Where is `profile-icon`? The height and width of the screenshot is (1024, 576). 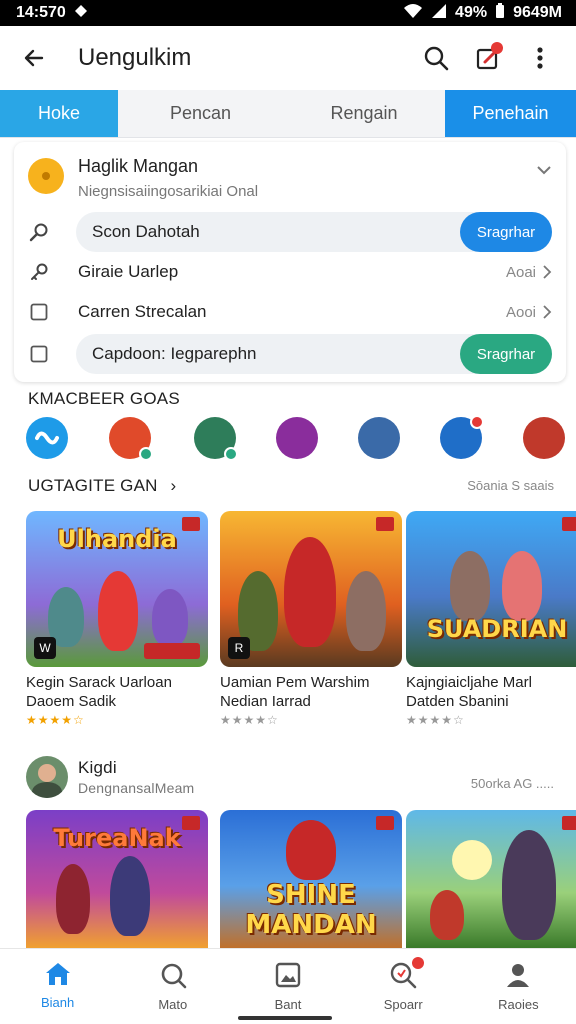 profile-icon is located at coordinates (518, 975).